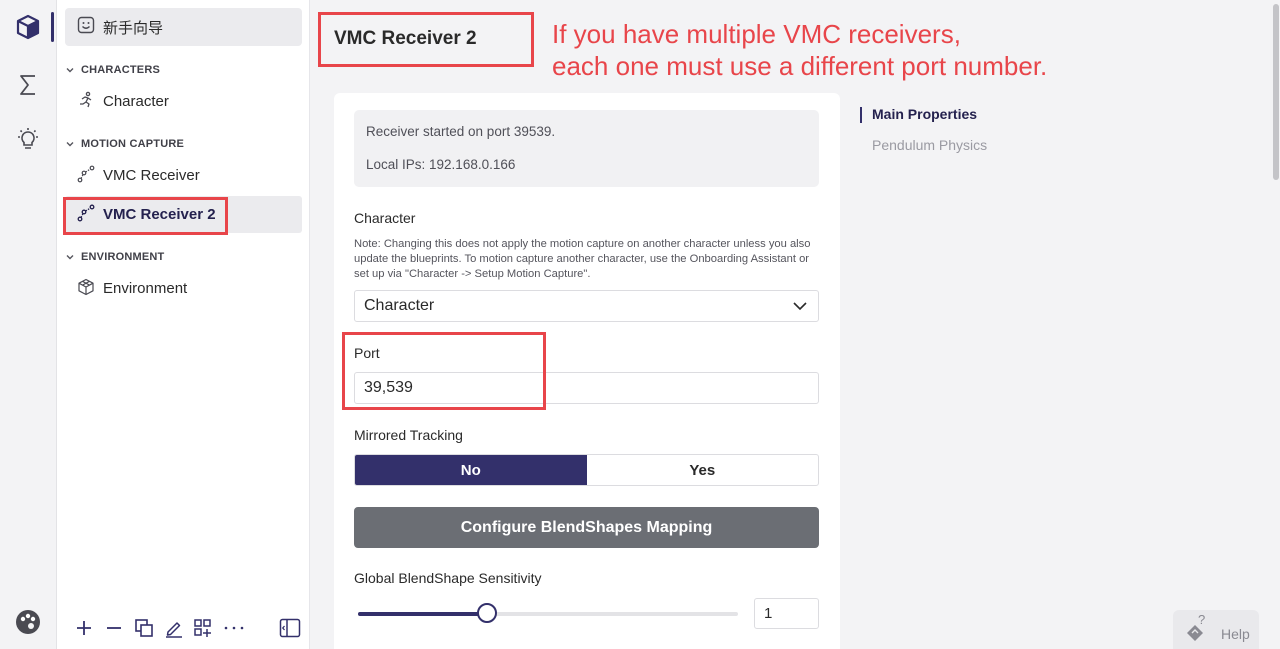  Describe the element at coordinates (487, 613) in the screenshot. I see `sensitivity-slider-thumb` at that location.